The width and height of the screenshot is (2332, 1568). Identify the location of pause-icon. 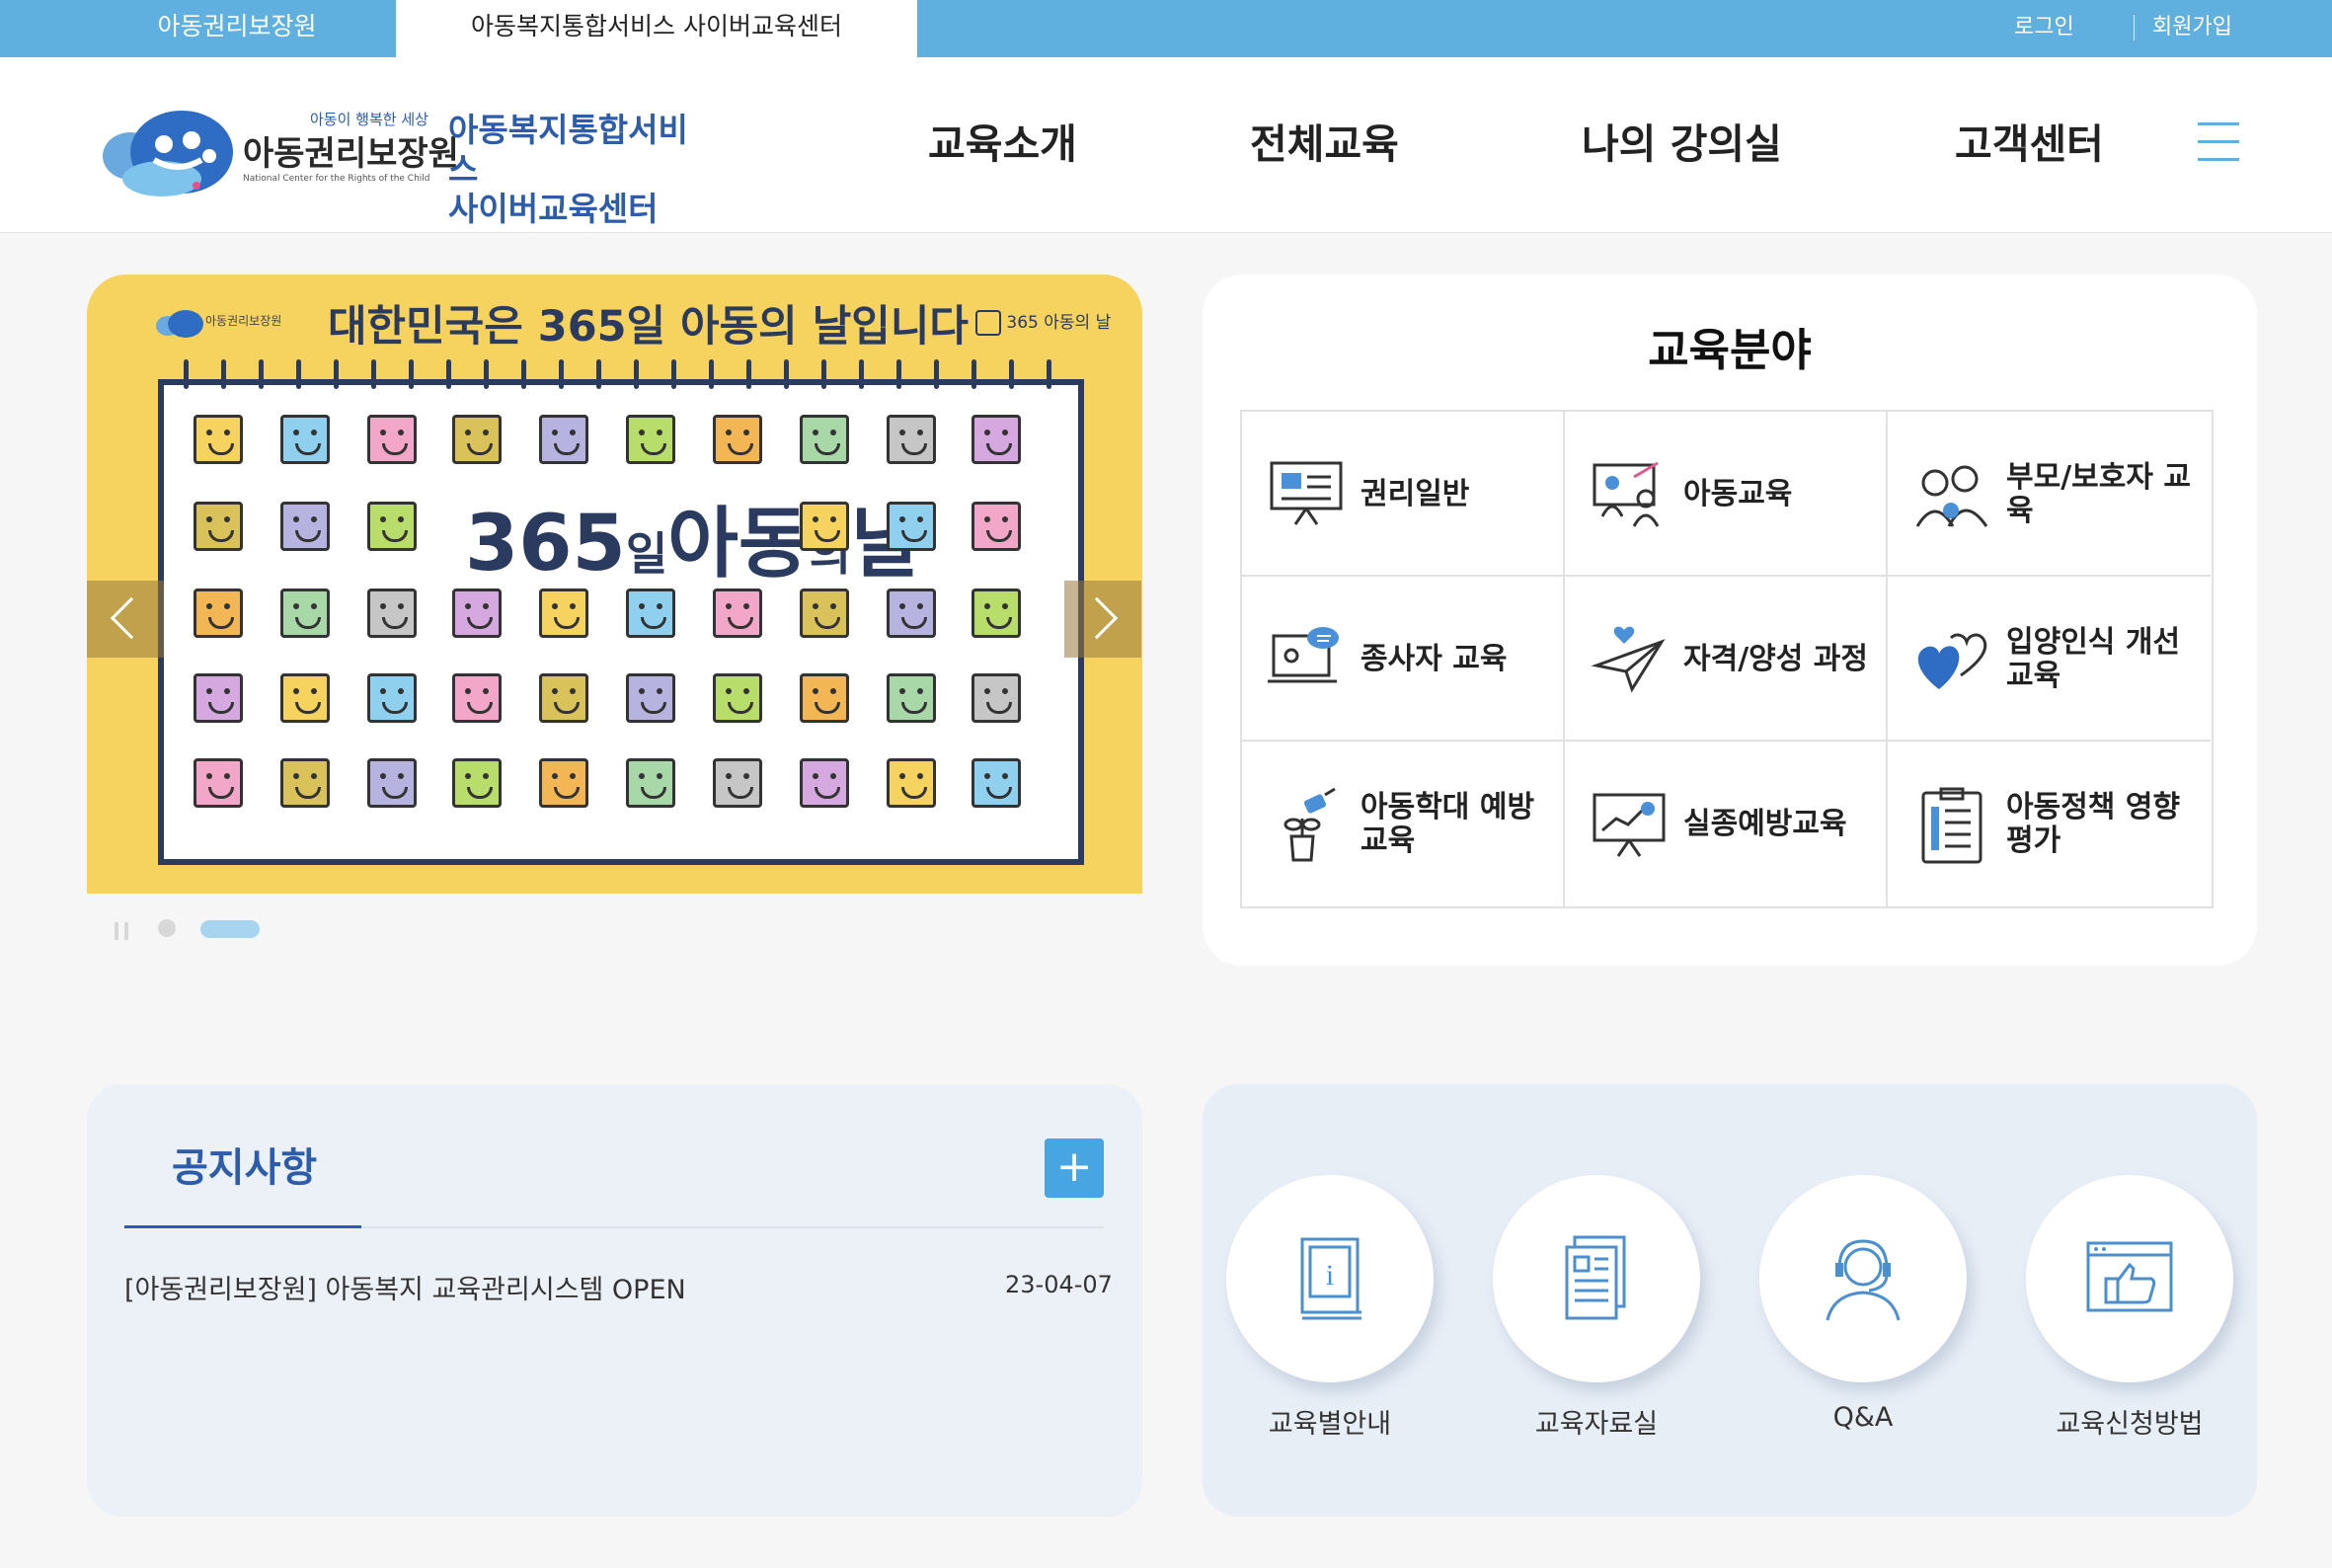
(121, 931).